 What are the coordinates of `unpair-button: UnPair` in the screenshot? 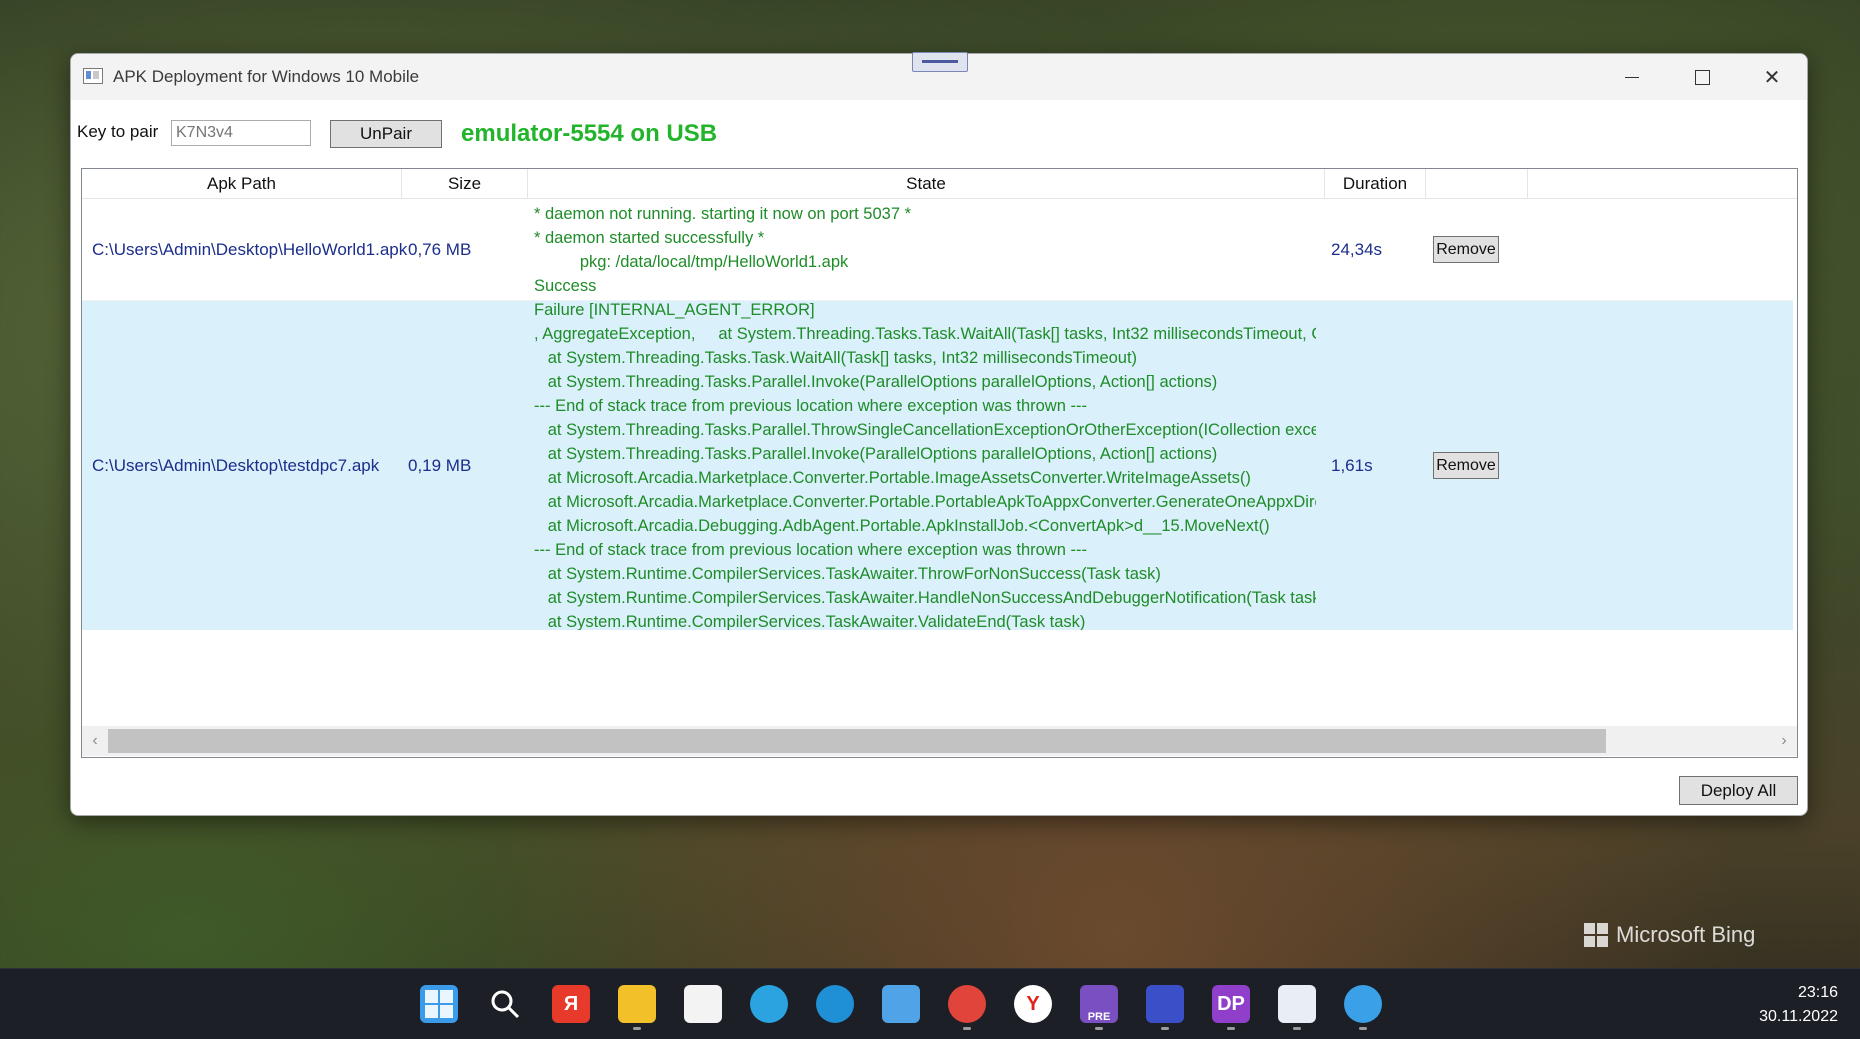 It's located at (386, 134).